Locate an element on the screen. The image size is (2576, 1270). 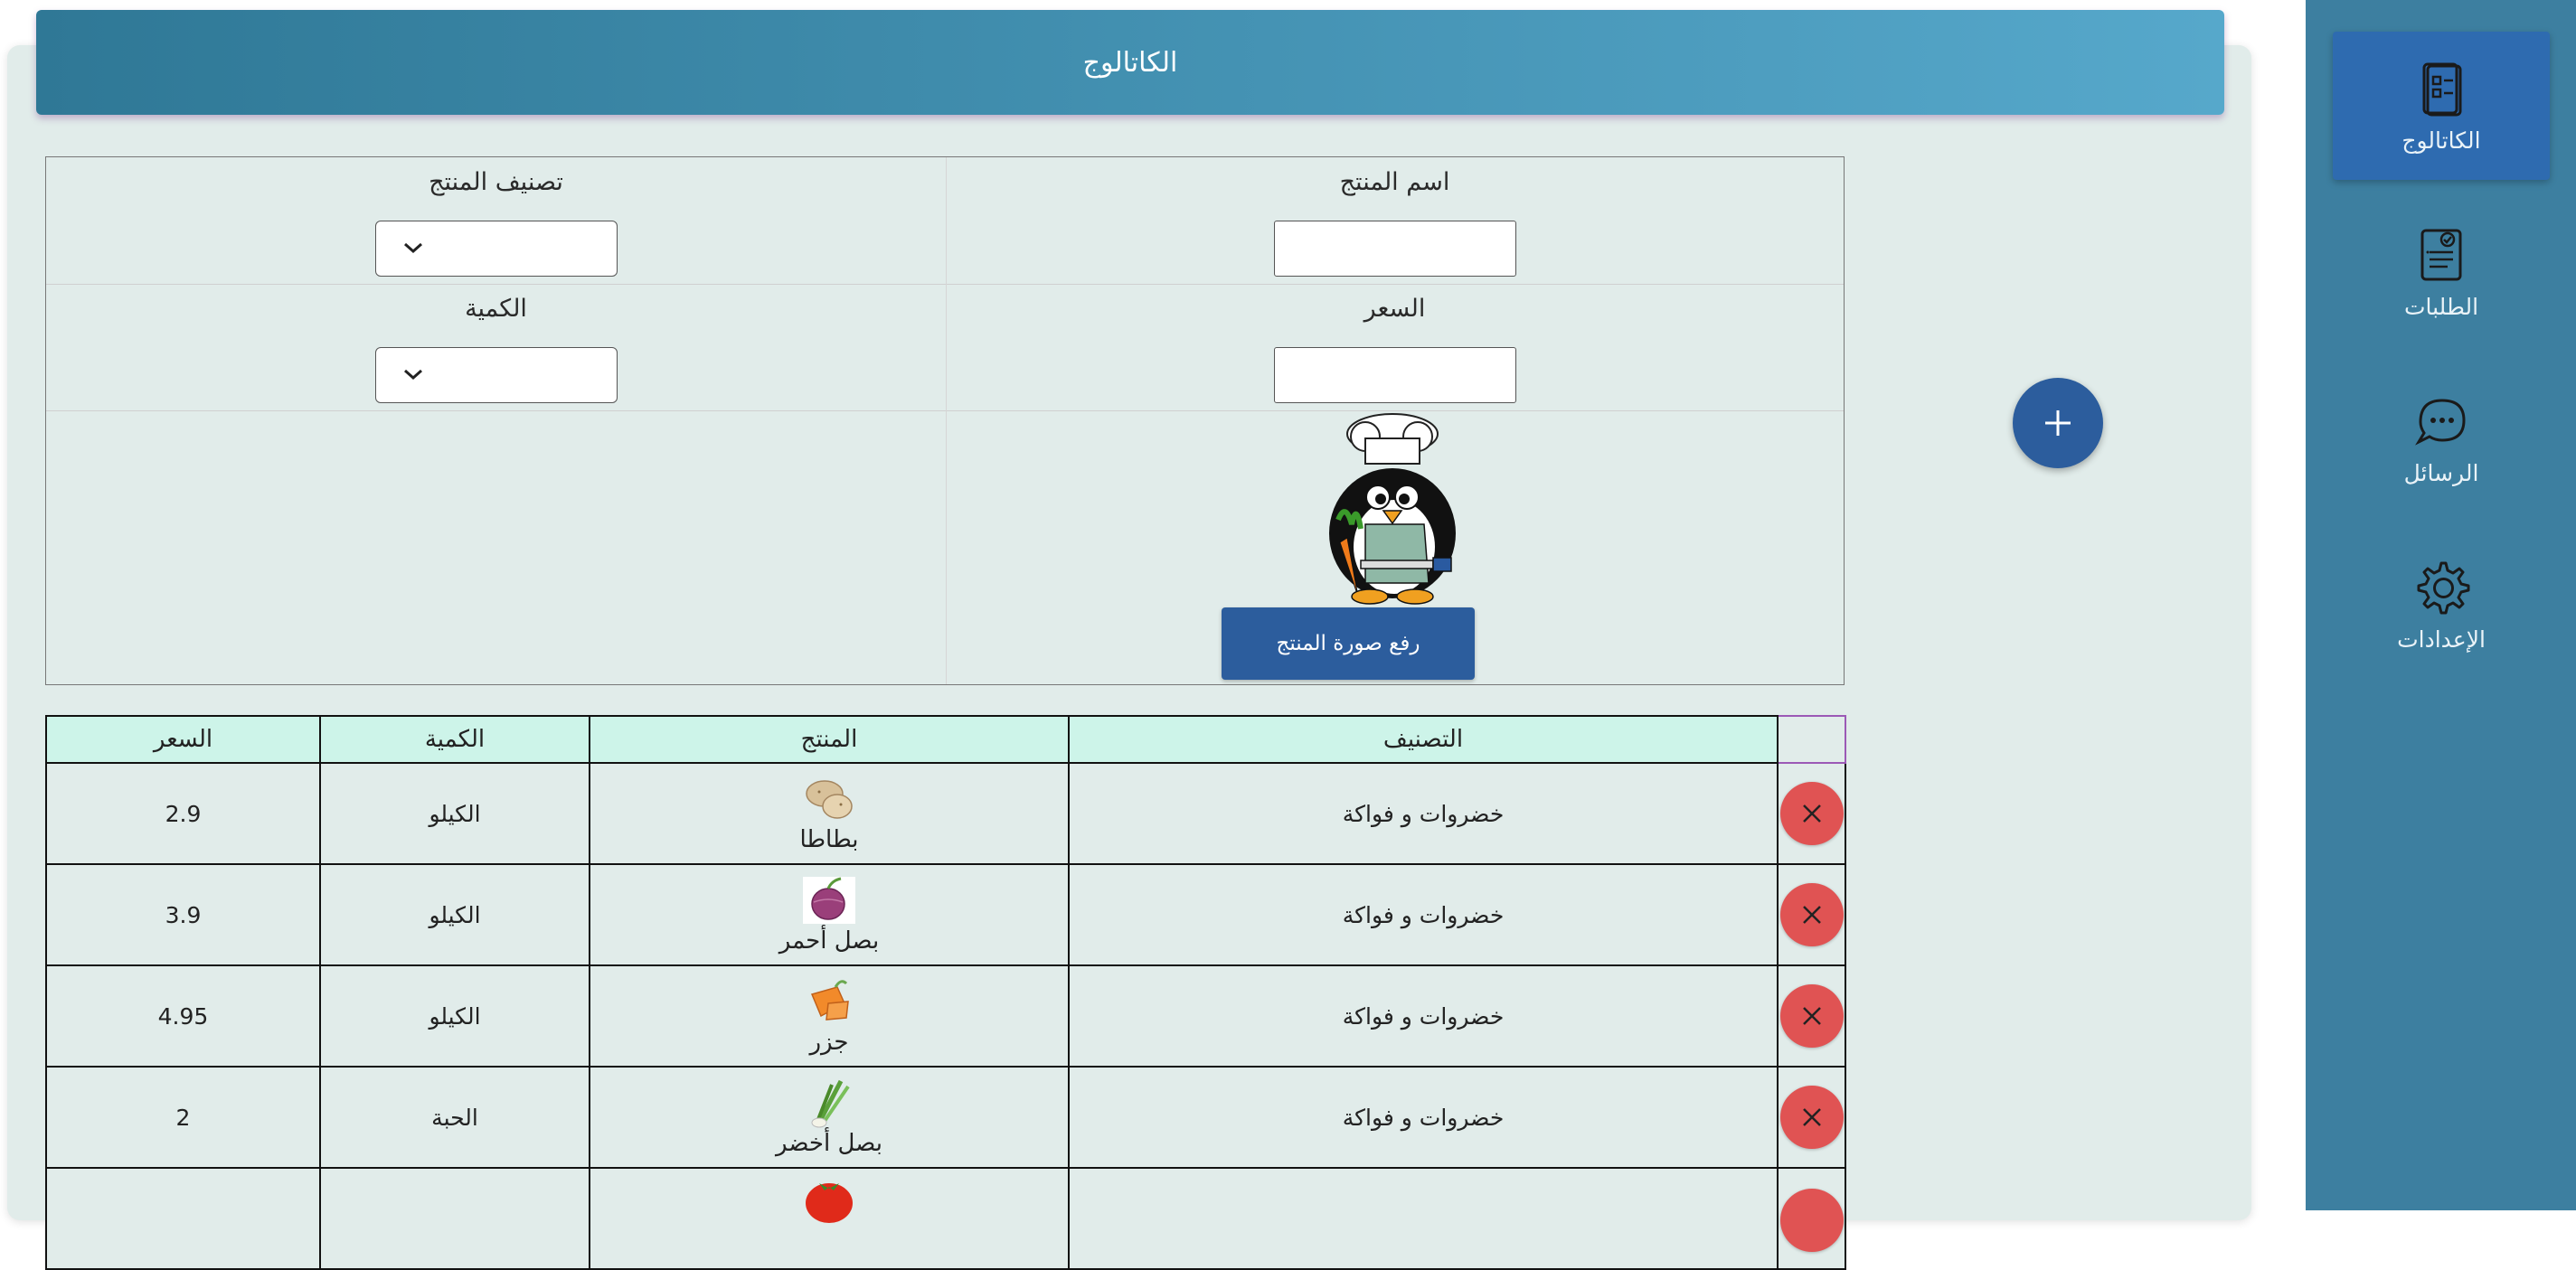
green-onion-icon is located at coordinates (830, 1103).